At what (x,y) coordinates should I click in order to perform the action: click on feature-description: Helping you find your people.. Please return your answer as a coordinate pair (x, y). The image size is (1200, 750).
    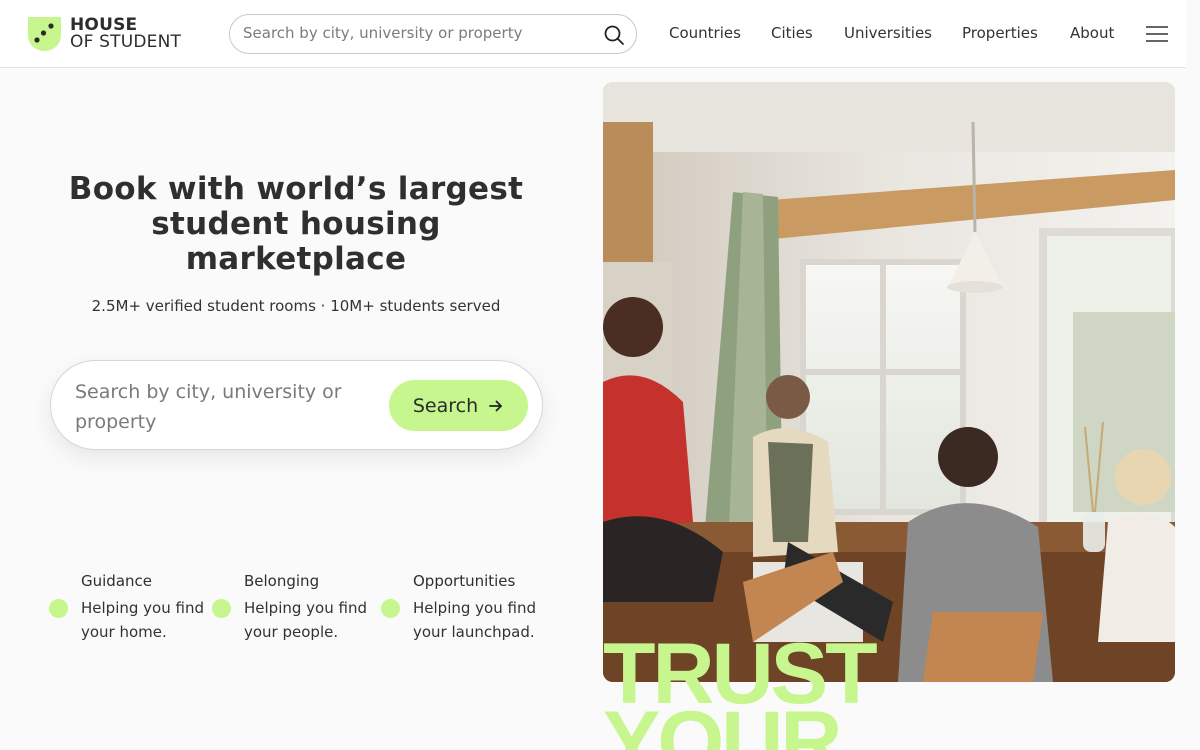
    Looking at the image, I should click on (305, 620).